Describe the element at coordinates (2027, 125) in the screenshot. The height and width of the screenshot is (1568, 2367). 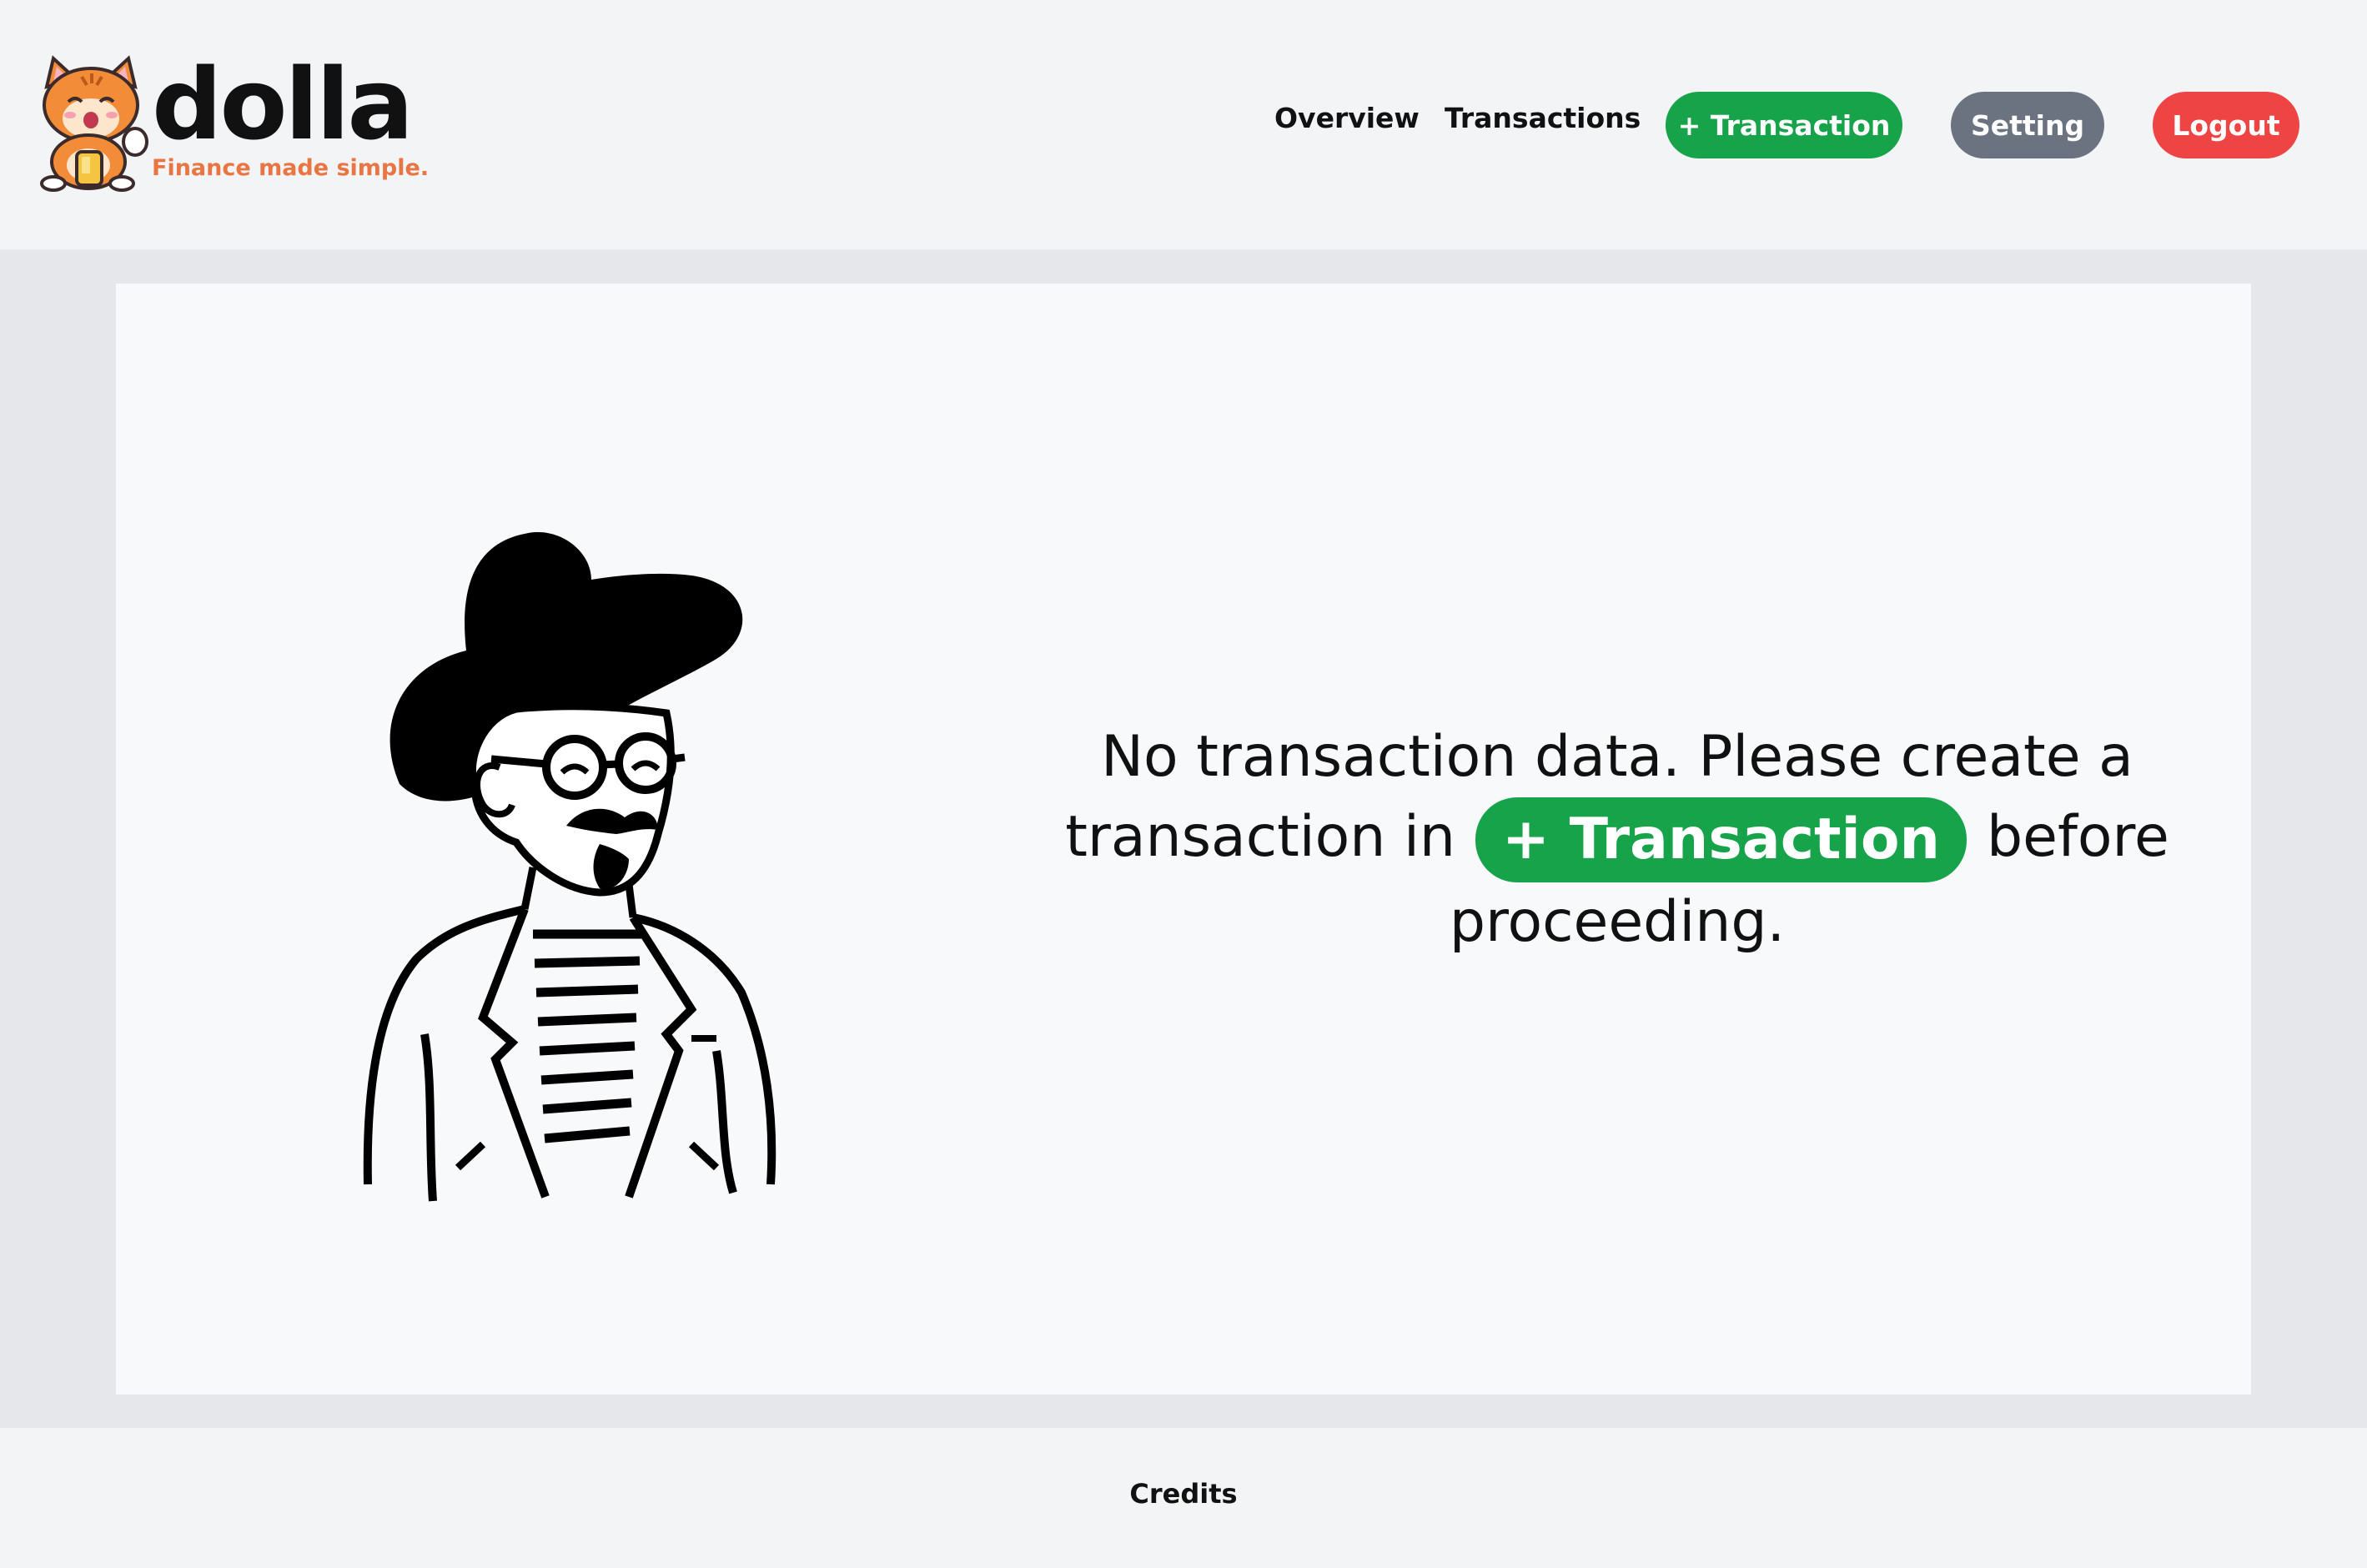
I see `setting-button: Setting` at that location.